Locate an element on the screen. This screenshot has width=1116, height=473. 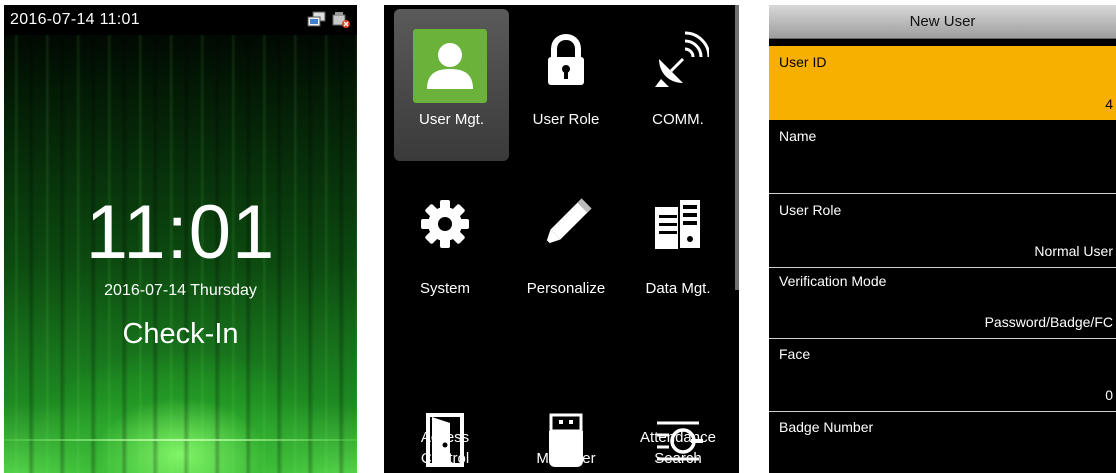
user-icon is located at coordinates (450, 66).